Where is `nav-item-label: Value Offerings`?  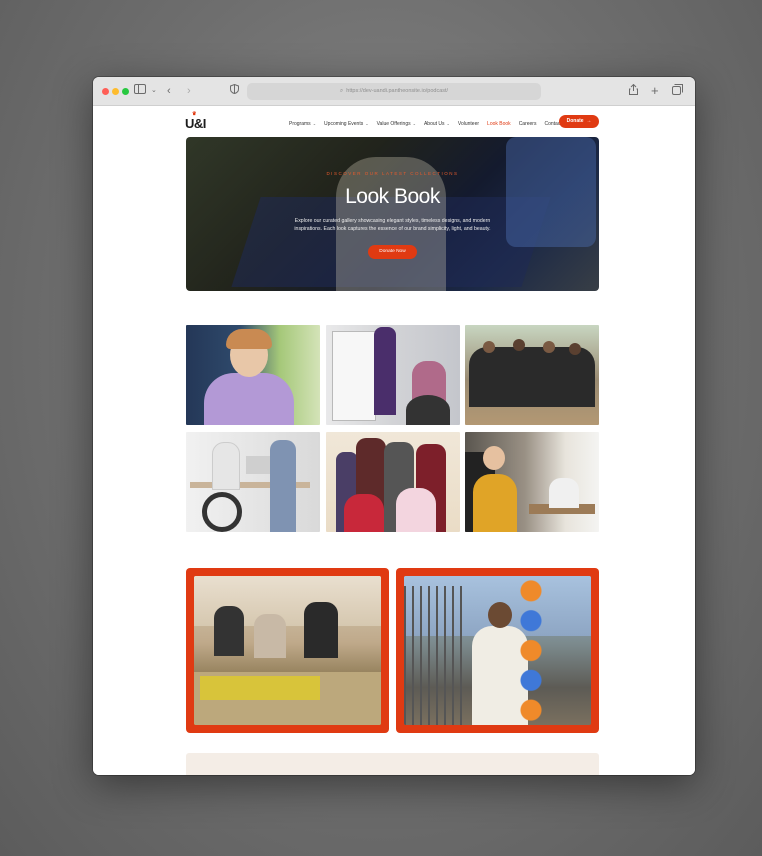 nav-item-label: Value Offerings is located at coordinates (393, 124).